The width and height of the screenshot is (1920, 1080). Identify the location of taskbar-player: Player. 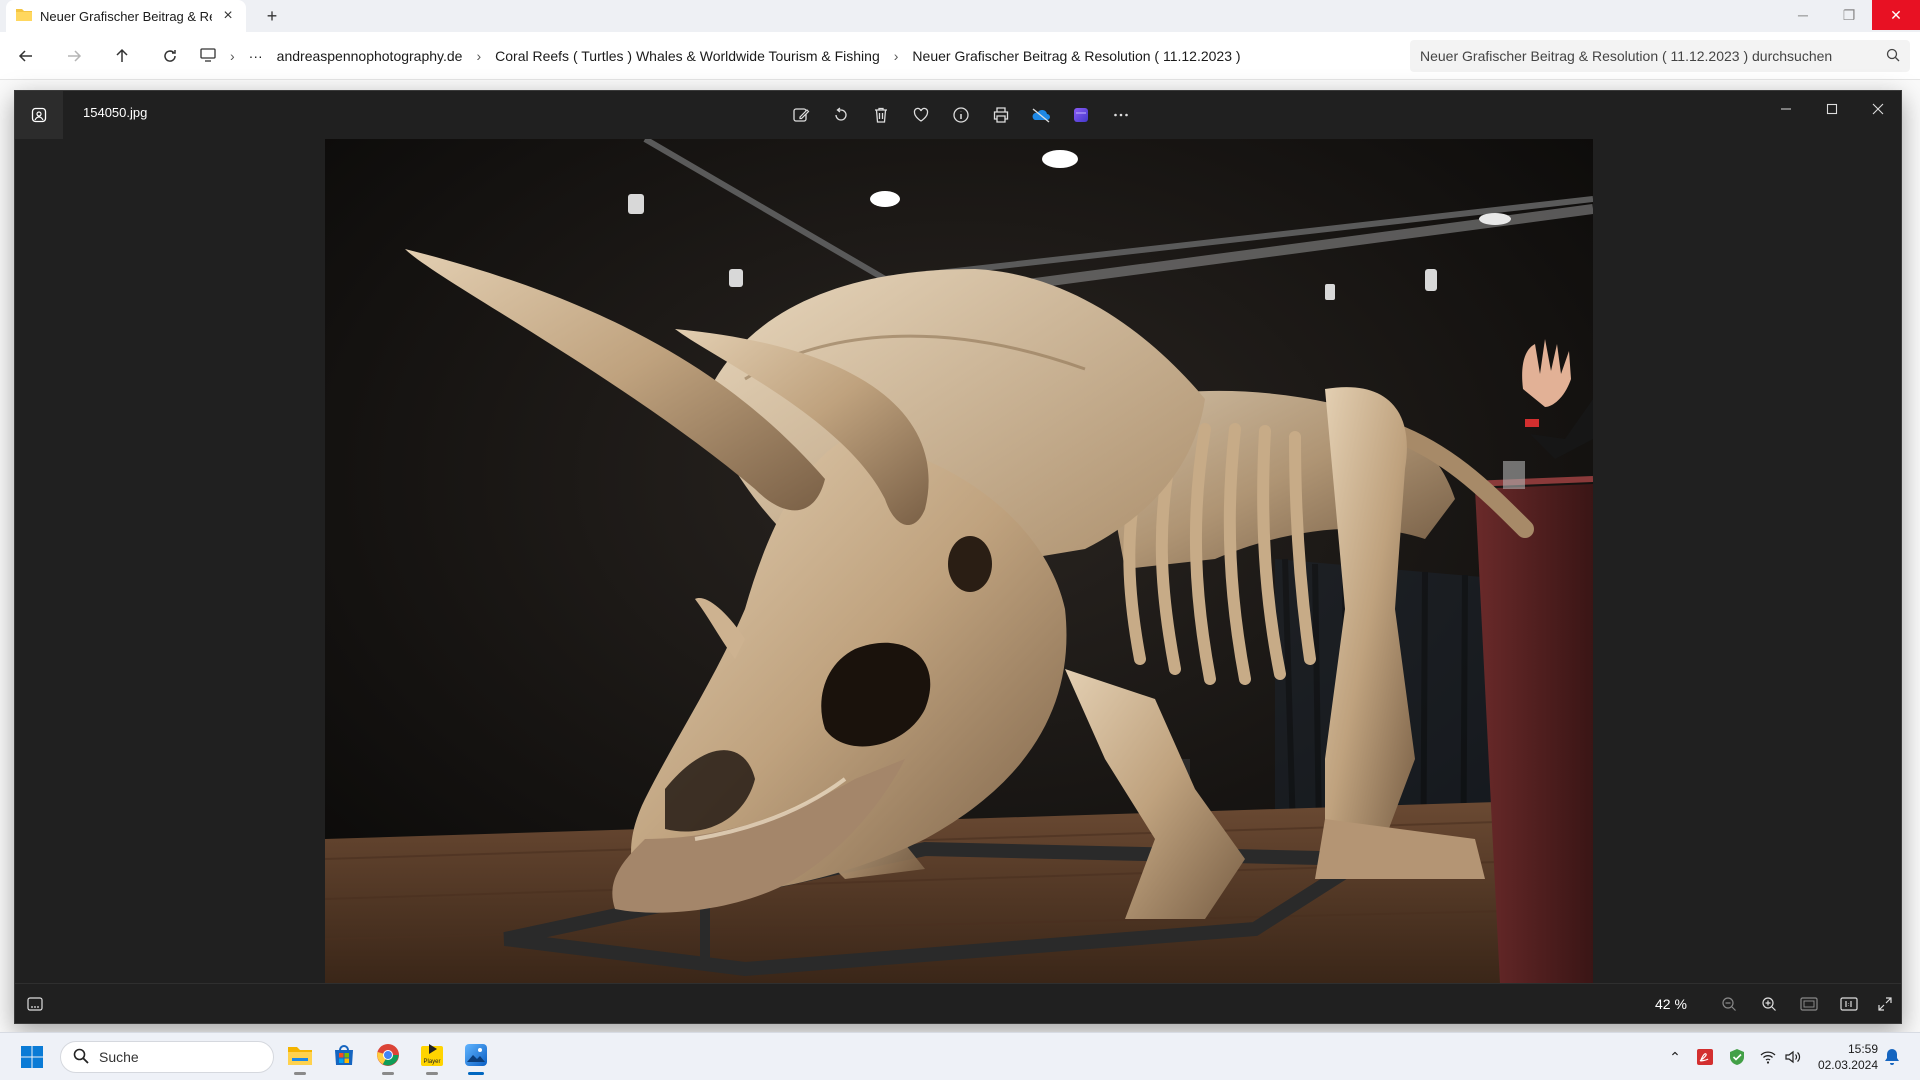
(432, 1057).